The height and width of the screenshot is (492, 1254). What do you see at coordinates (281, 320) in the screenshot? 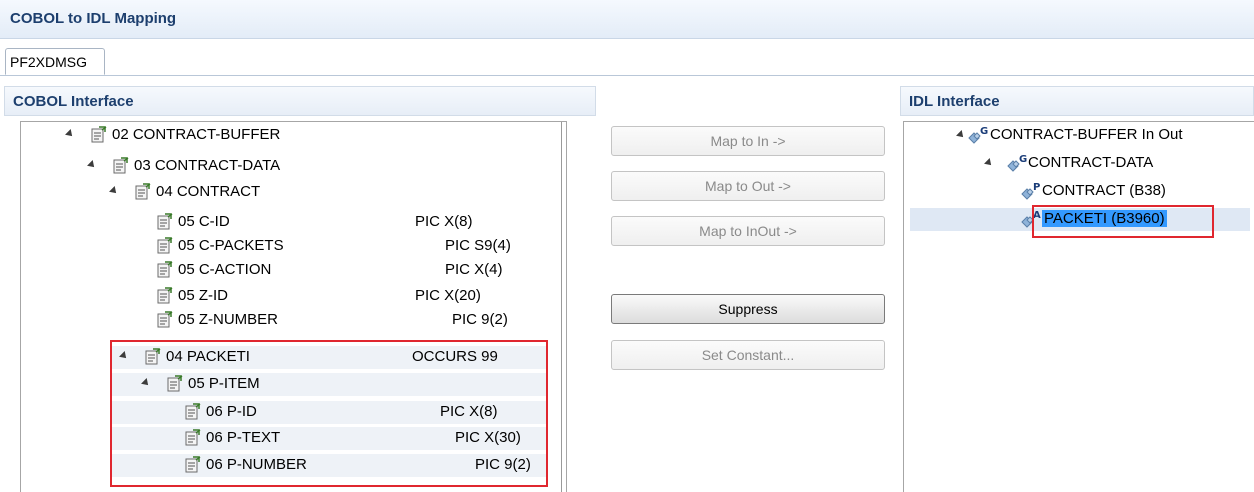
I see `cobol-tree-row: 05 Z-NUMBER PIC 9(2)` at bounding box center [281, 320].